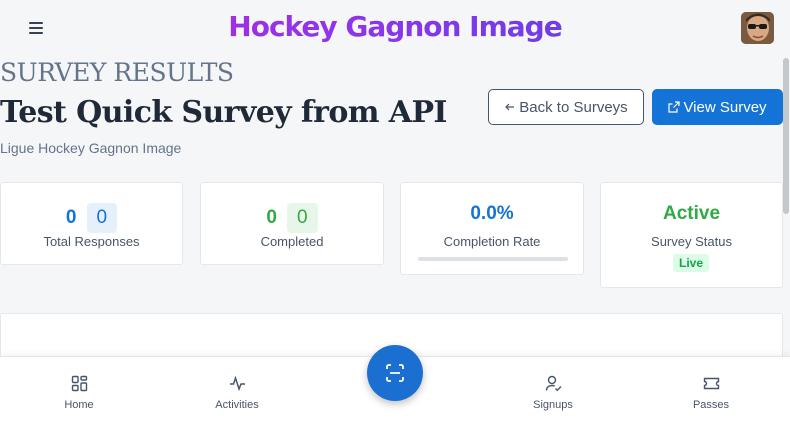 This screenshot has width=790, height=427. I want to click on view-button-label: View Survey, so click(725, 107).